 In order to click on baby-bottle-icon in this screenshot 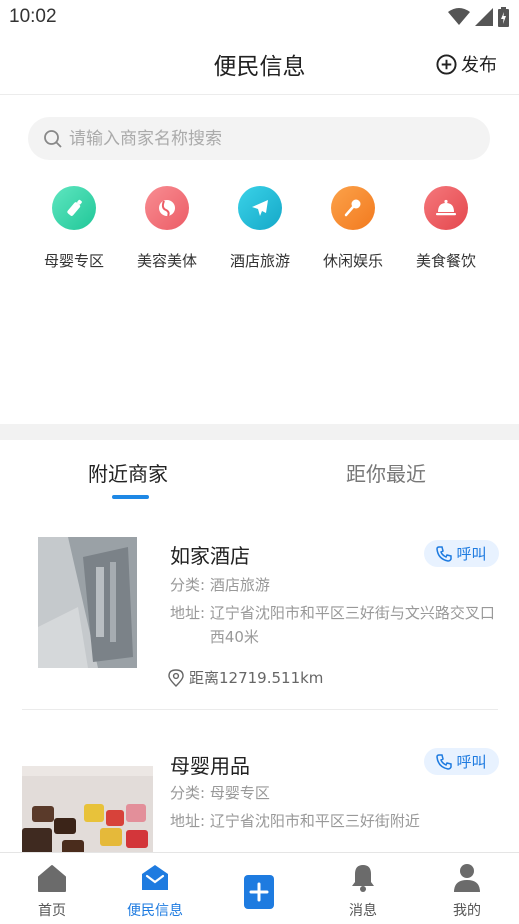, I will do `click(74, 208)`.